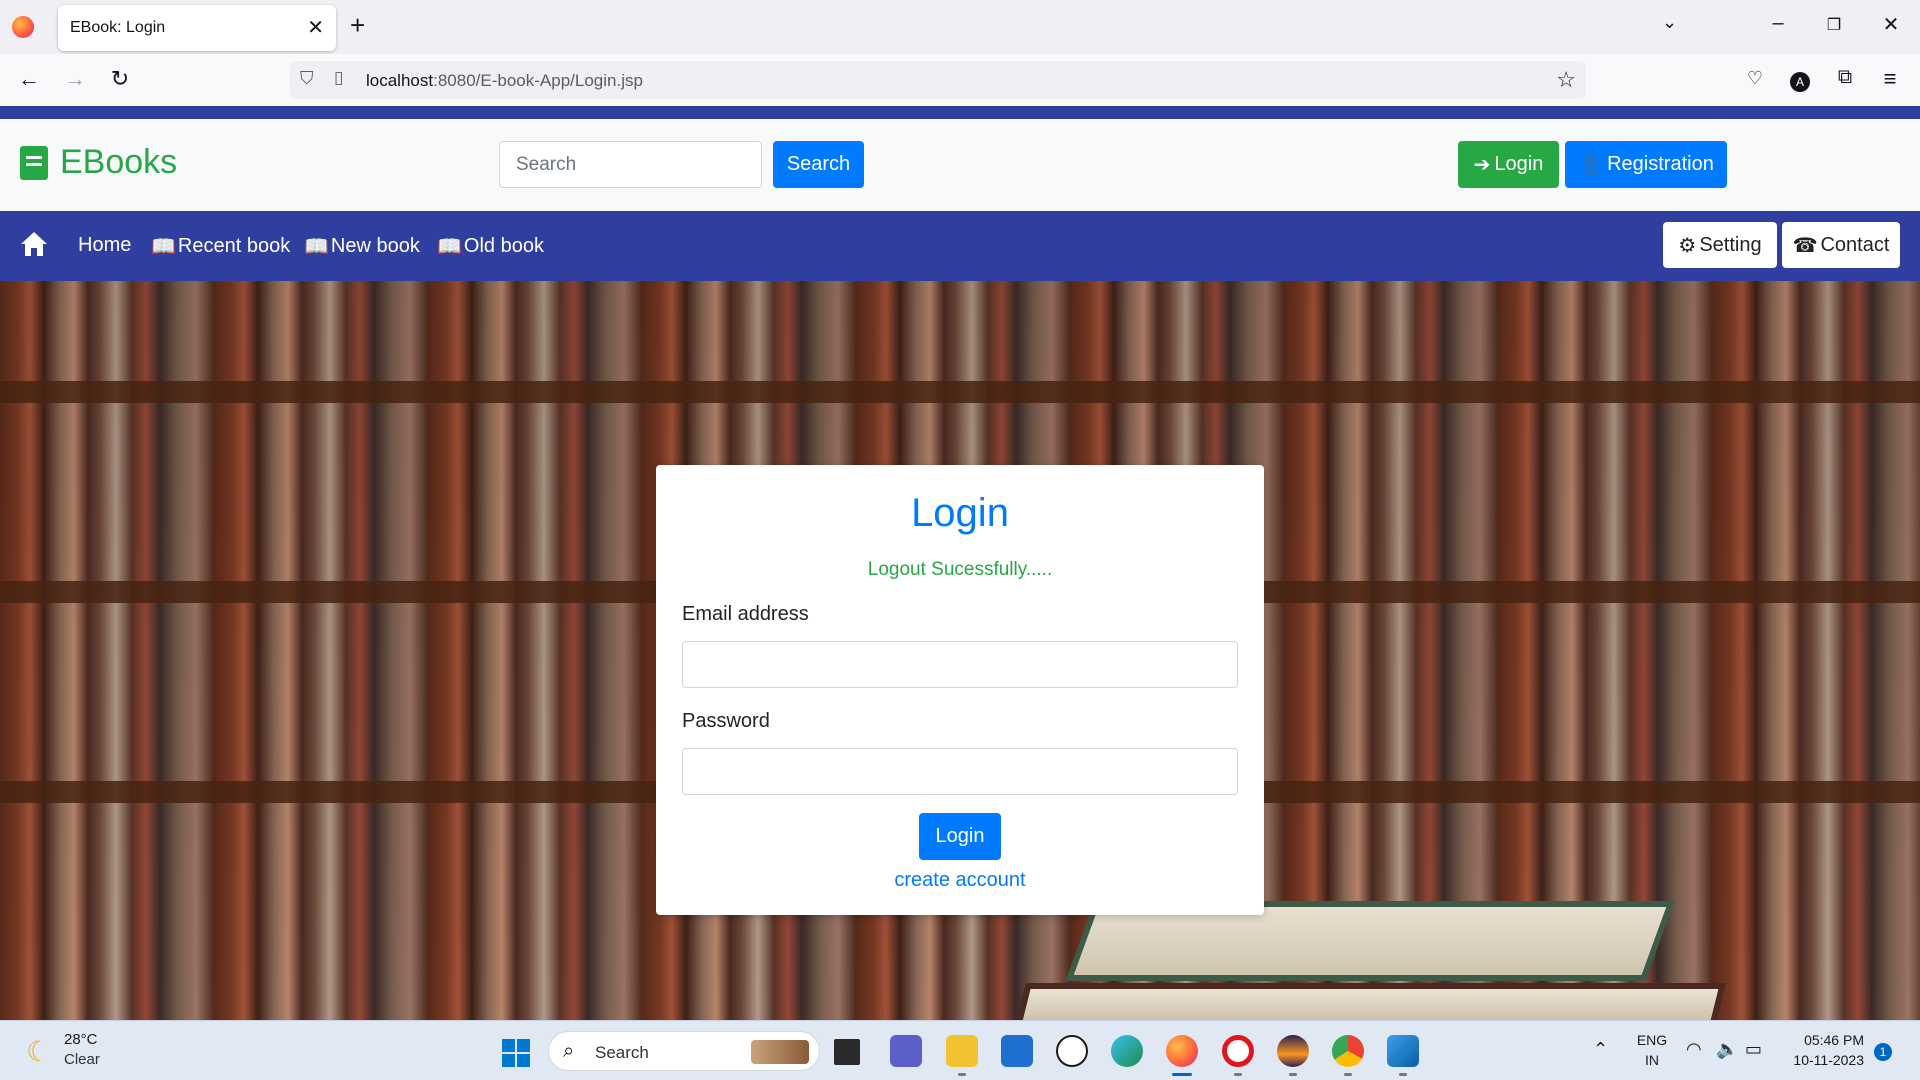  I want to click on chevron-up-icon: ⌃, so click(1600, 1049).